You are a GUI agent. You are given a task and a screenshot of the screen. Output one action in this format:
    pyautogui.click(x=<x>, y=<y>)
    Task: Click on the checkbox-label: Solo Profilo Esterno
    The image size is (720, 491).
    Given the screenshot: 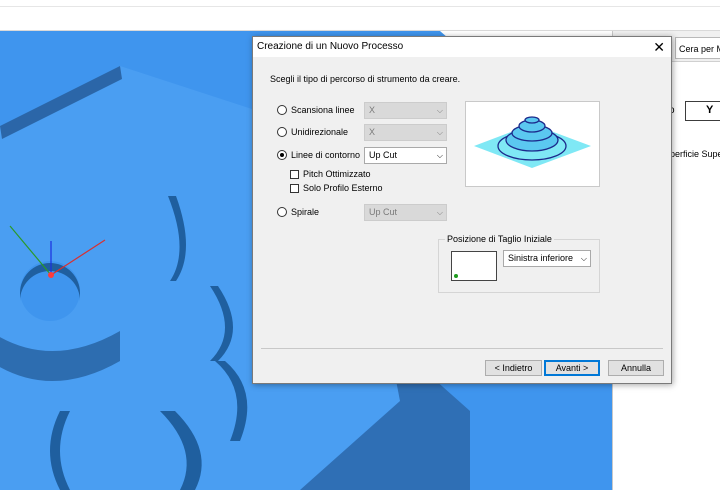 What is the action you would take?
    pyautogui.click(x=343, y=188)
    